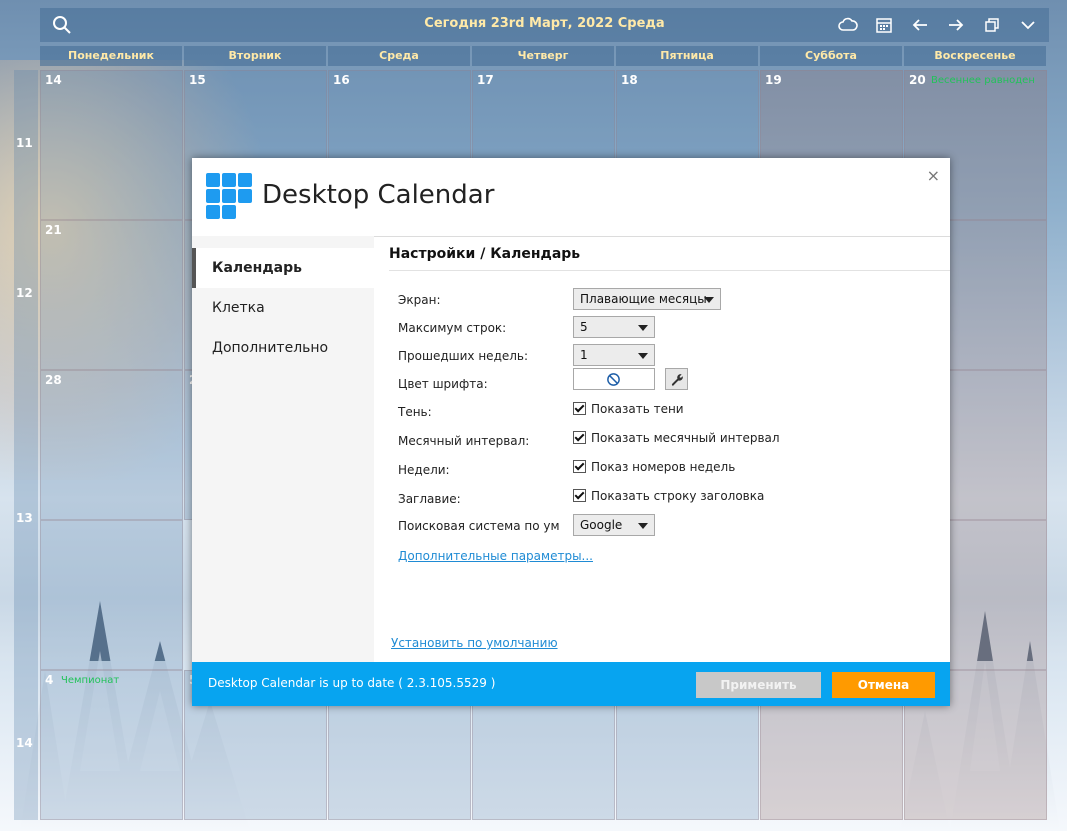  I want to click on week-number-column: 11 12 13 14, so click(26, 445).